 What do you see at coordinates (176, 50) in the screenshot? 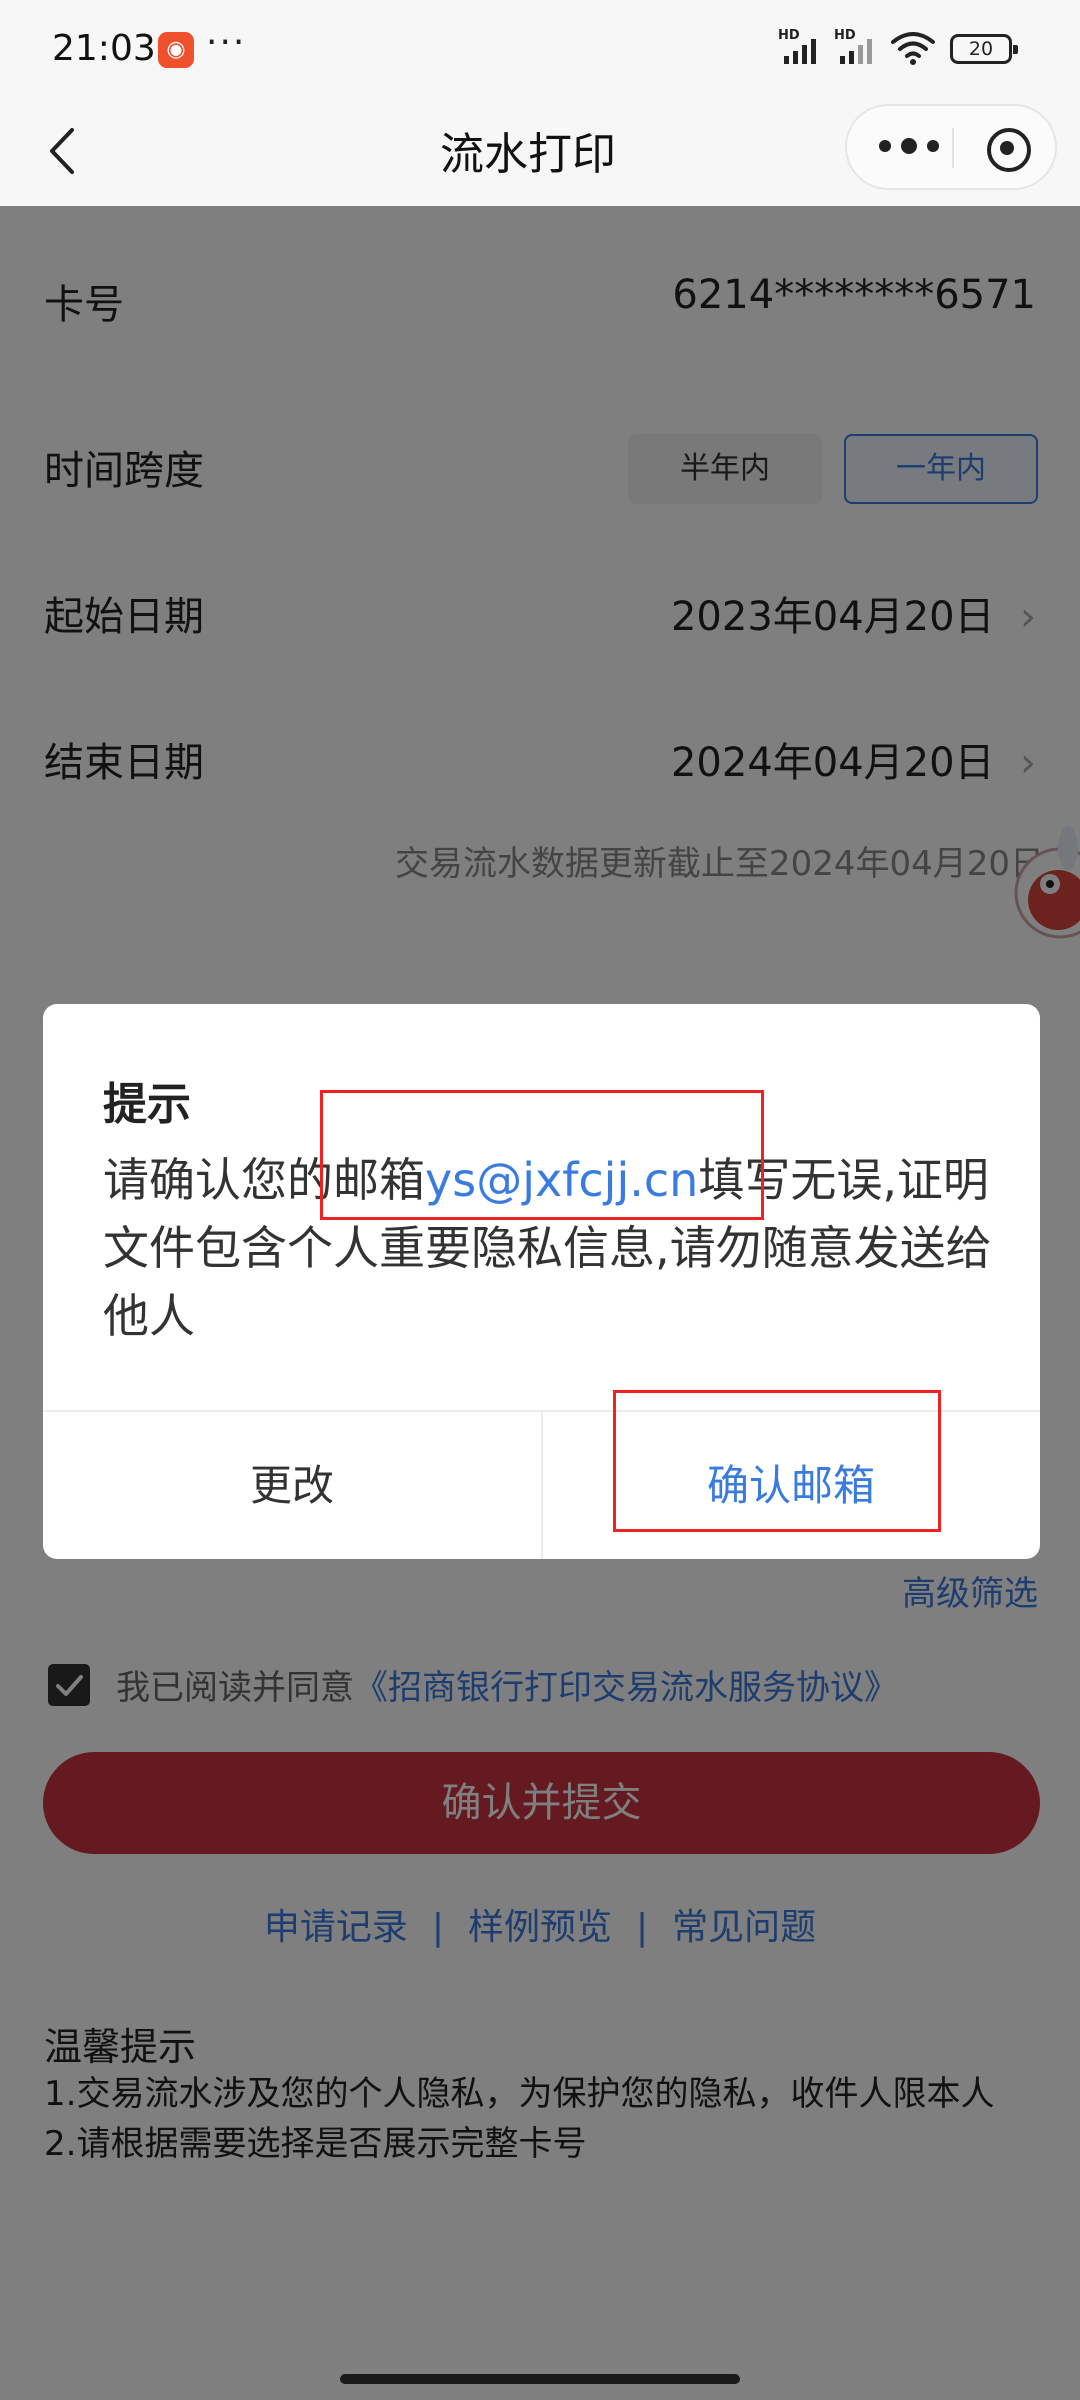
I see `record-app-icon: ◉` at bounding box center [176, 50].